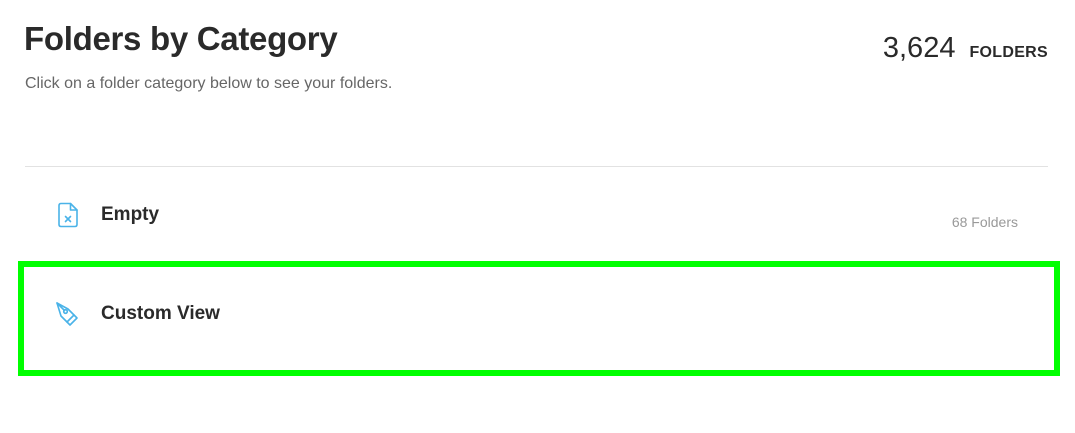 Image resolution: width=1075 pixels, height=433 pixels. I want to click on page-title: Folders by Category, so click(181, 38).